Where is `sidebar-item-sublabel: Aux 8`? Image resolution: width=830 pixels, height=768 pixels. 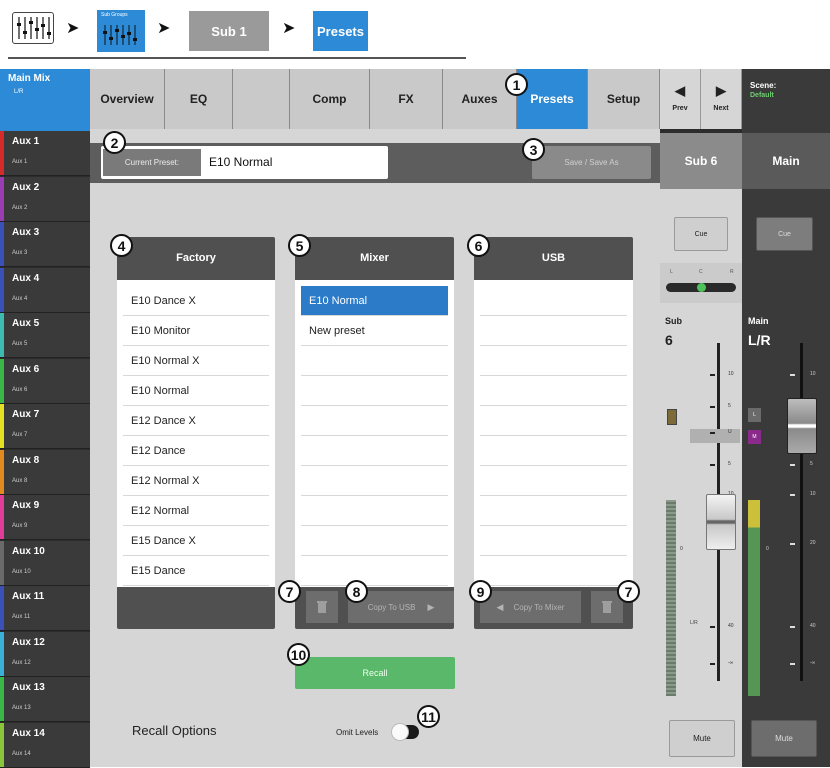
sidebar-item-sublabel: Aux 8 is located at coordinates (20, 480).